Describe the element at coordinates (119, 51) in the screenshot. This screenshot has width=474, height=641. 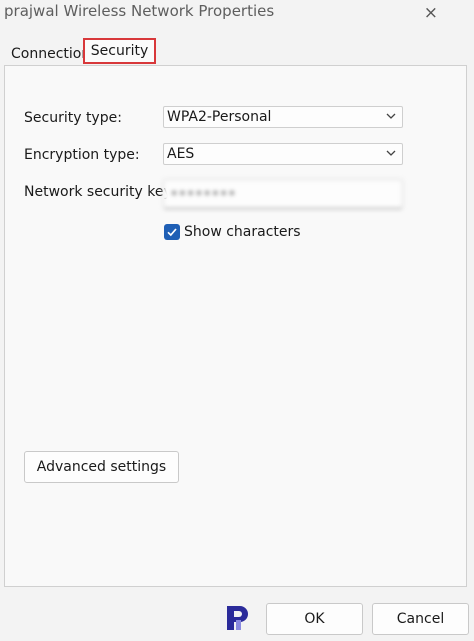
I see `tab-security: Security` at that location.